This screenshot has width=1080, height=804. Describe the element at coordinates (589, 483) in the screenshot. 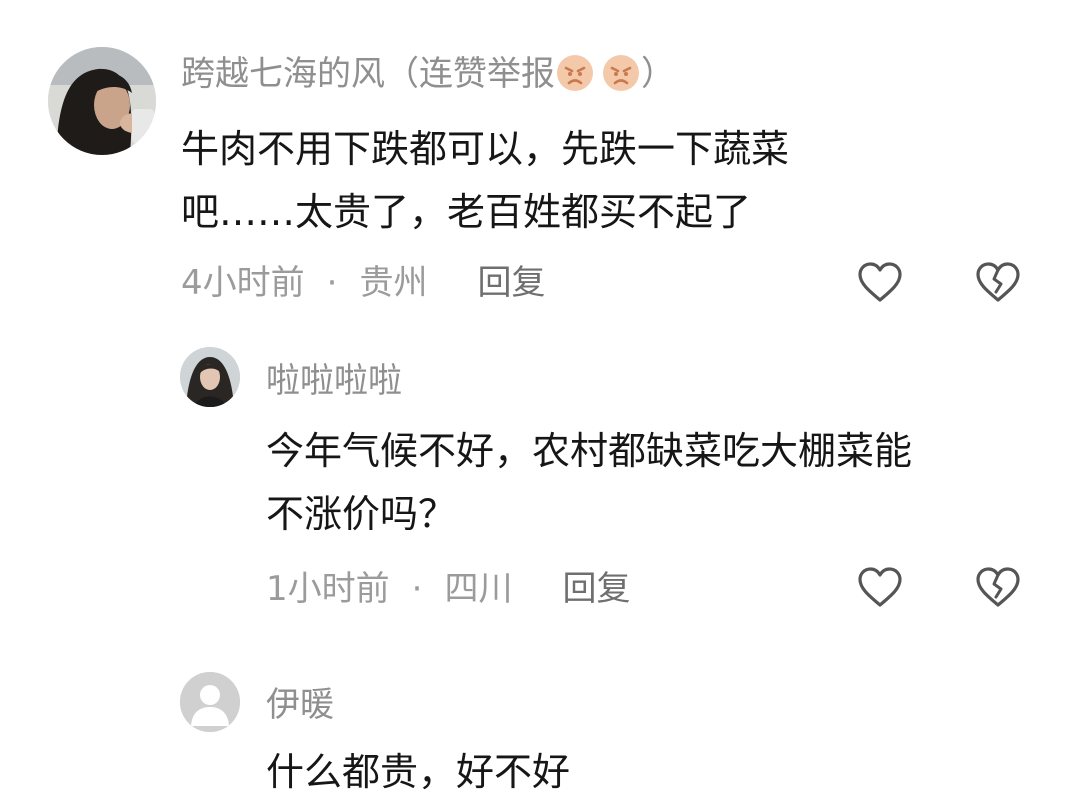

I see `comment-content: 今年气候不好，农村都缺菜吃大棚菜能 不涨价吗？` at that location.